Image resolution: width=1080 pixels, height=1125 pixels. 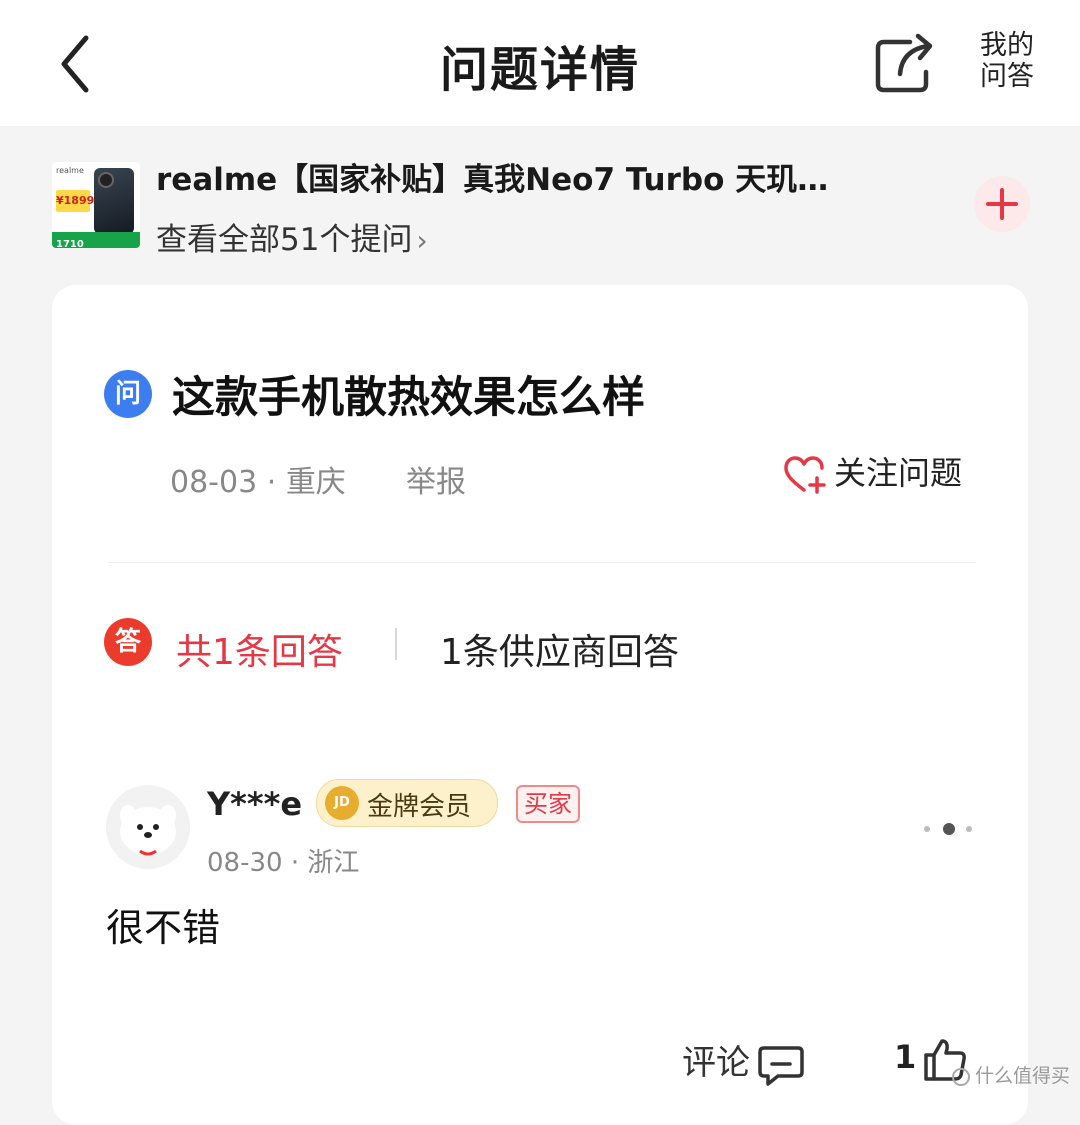 What do you see at coordinates (408, 398) in the screenshot?
I see `question-title: 这款手机散热效果怎么样` at bounding box center [408, 398].